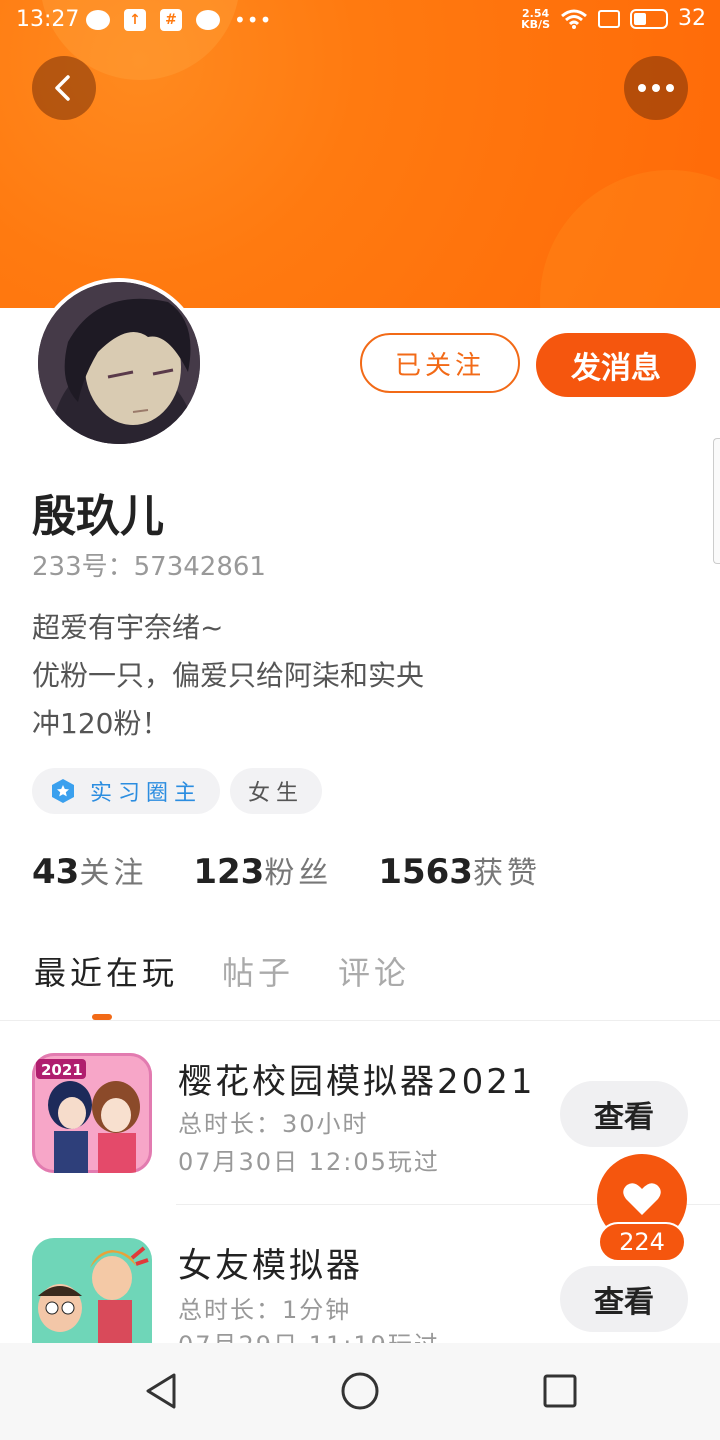 The width and height of the screenshot is (720, 1440). I want to click on profile-tags: 实习圈主 女生, so click(177, 791).